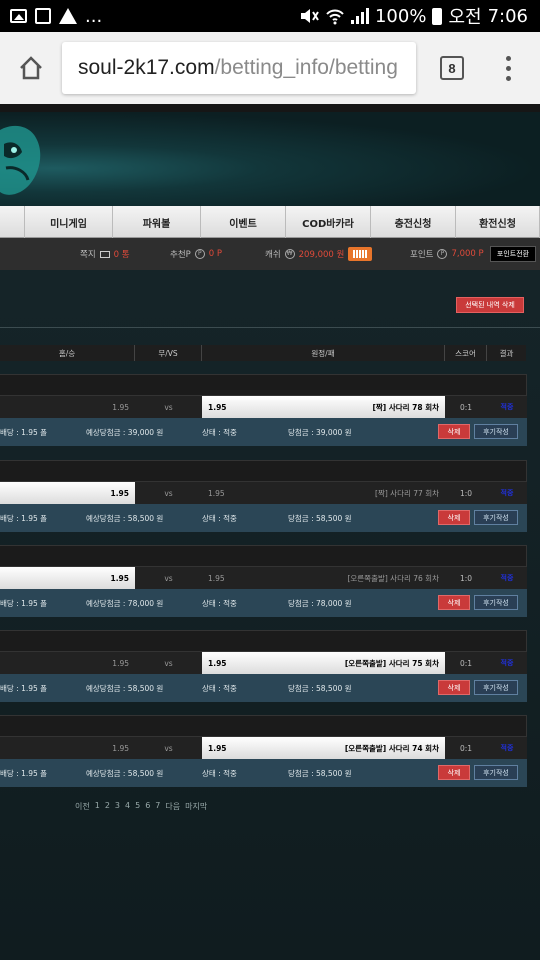 The image size is (540, 960). I want to click on expected-win: 예상당첨금 : 78,000 원, so click(125, 603).